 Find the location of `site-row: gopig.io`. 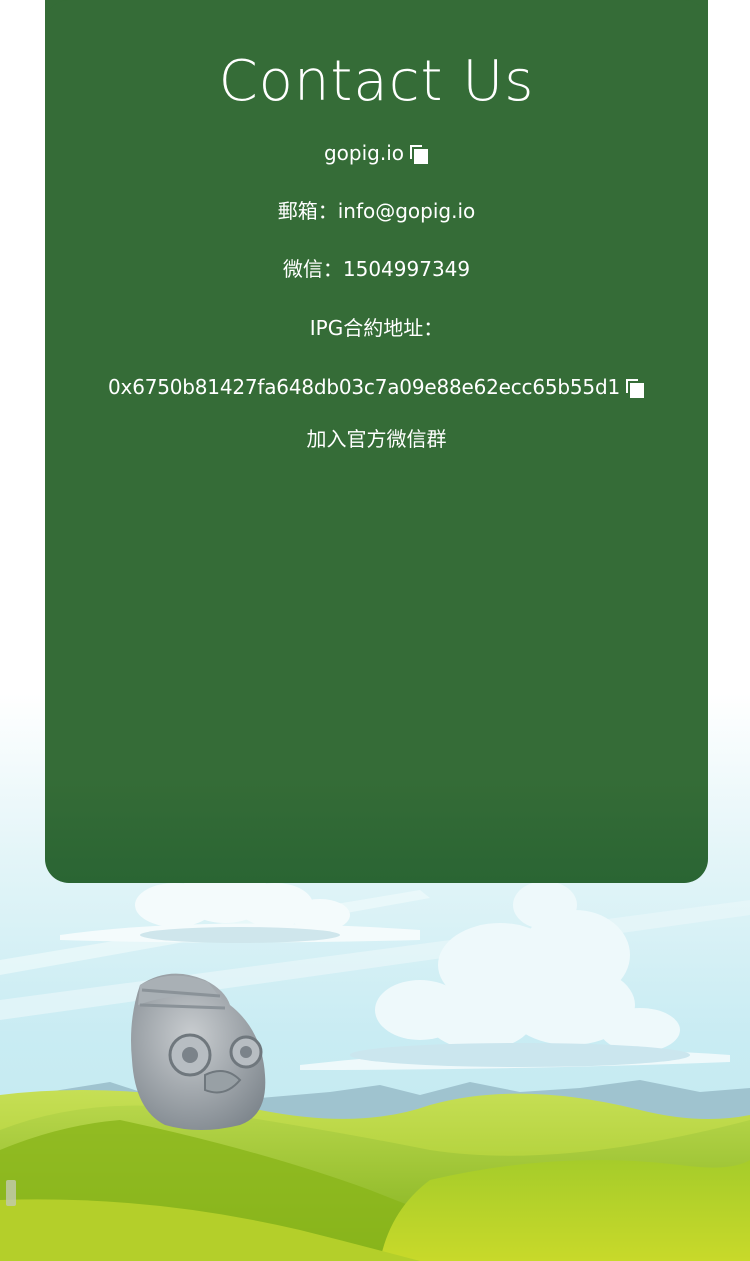

site-row: gopig.io is located at coordinates (376, 153).